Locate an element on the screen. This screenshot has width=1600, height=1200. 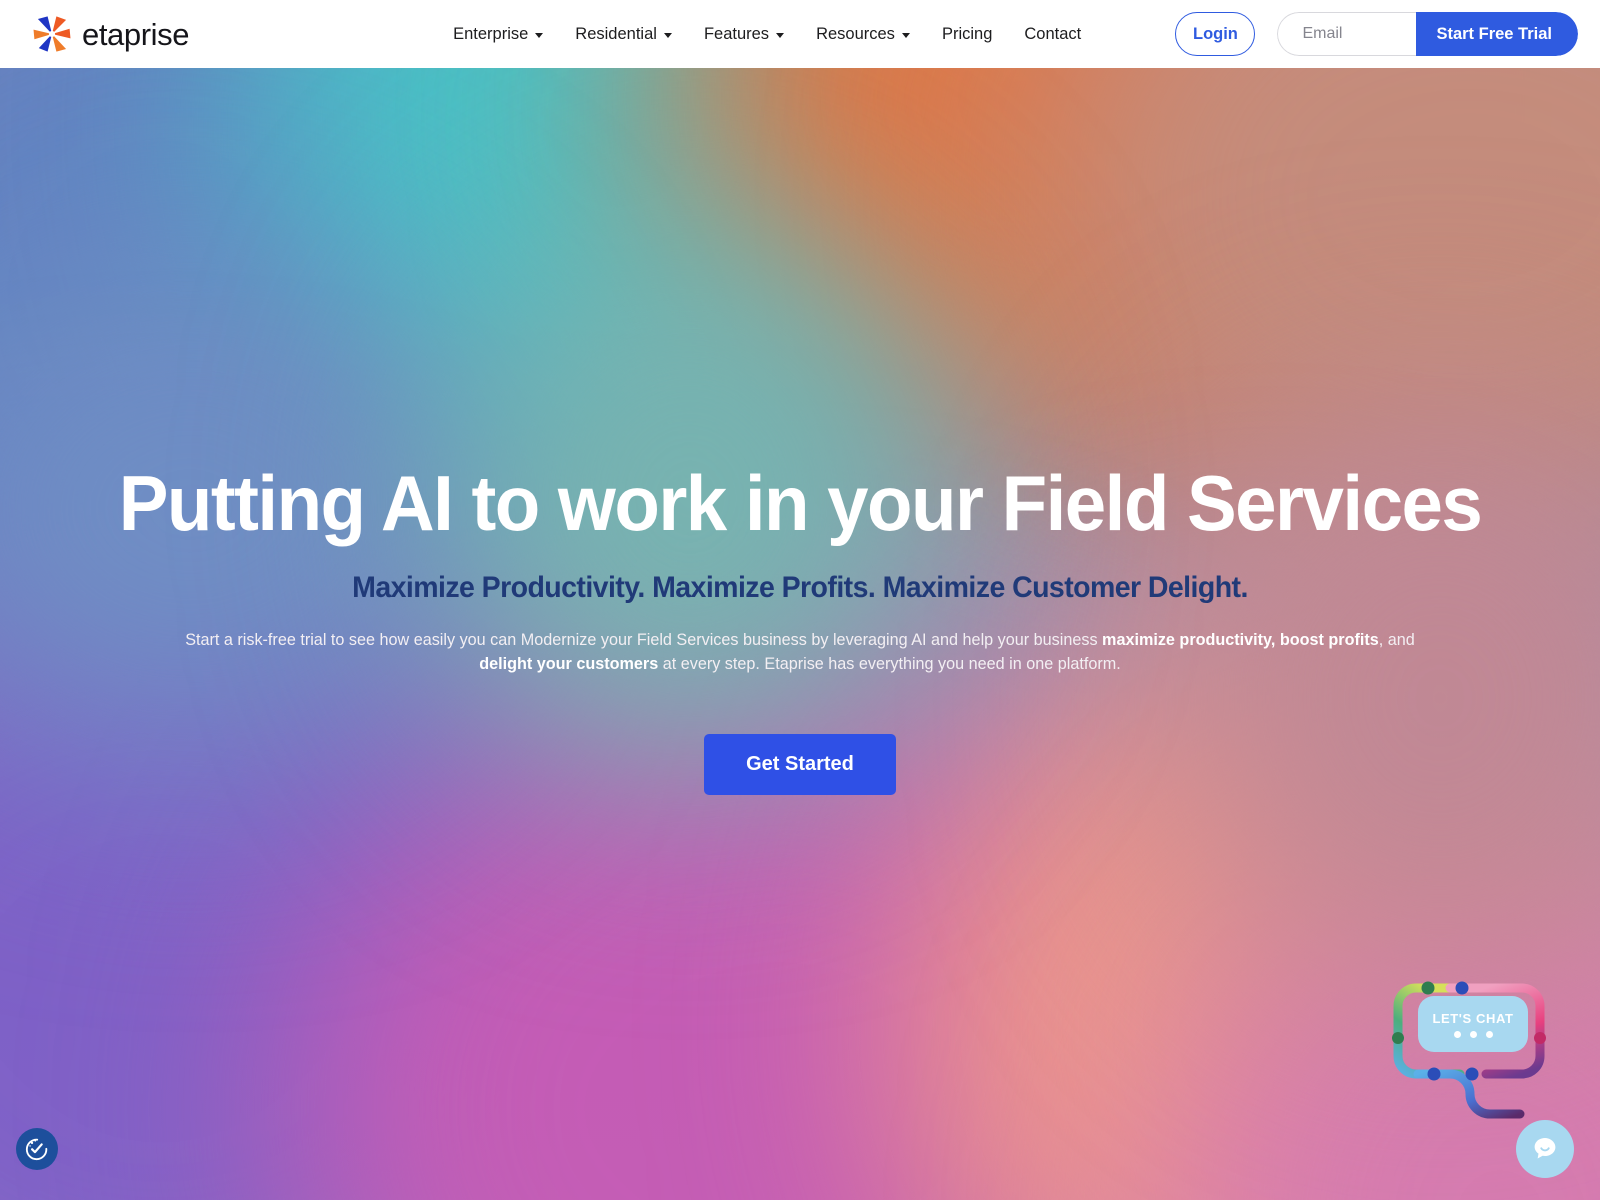
header-actions: Login Start Free Trial is located at coordinates (1376, 34).